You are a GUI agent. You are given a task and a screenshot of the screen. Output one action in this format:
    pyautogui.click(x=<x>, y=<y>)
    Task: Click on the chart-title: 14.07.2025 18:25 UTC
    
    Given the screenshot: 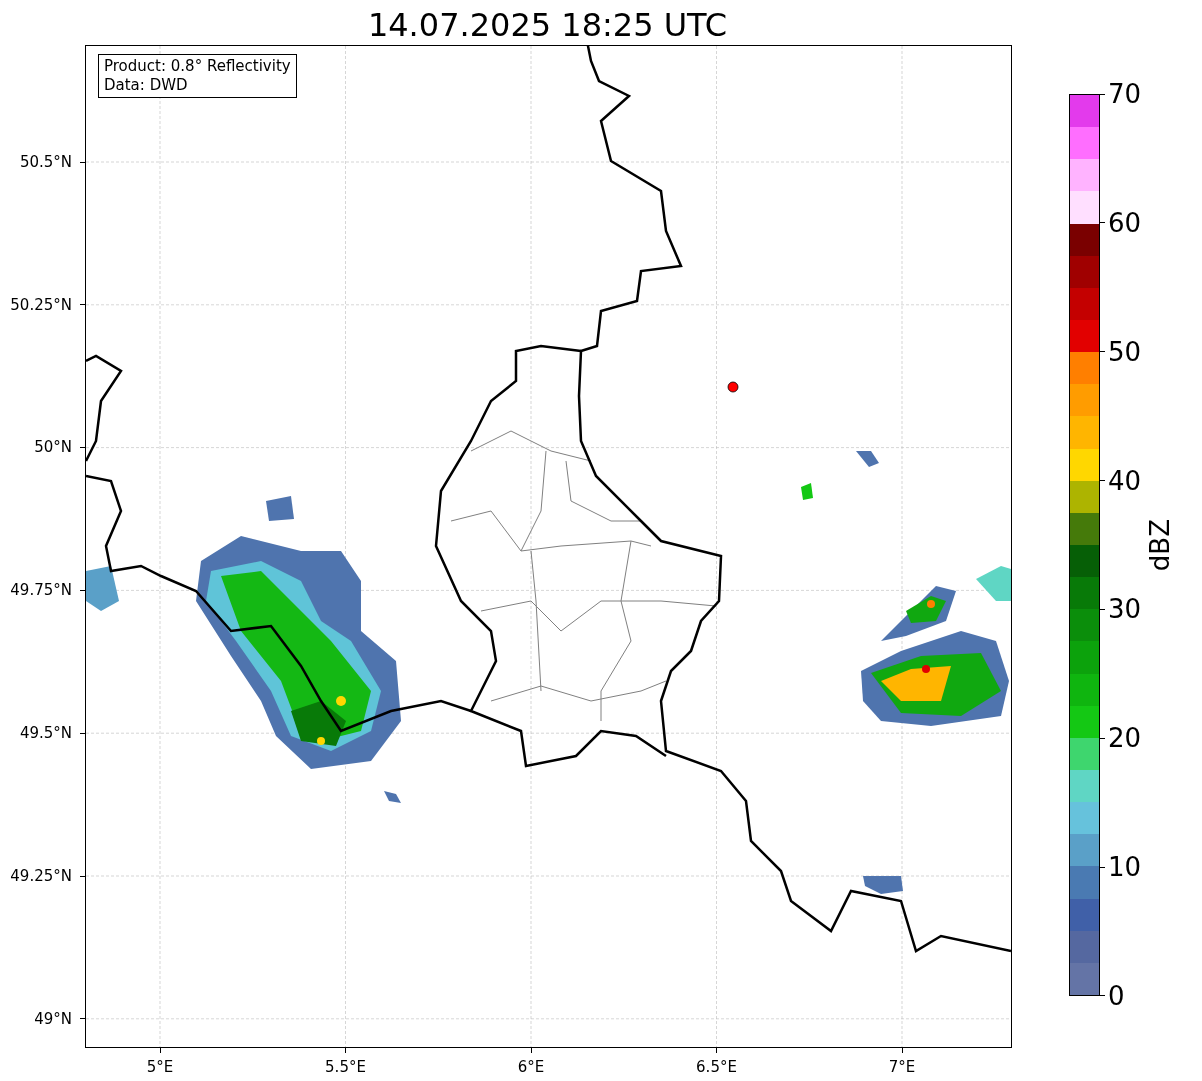 What is the action you would take?
    pyautogui.click(x=547, y=27)
    